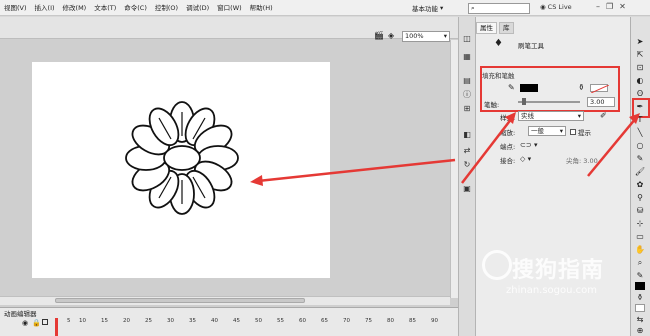 The width and height of the screenshot is (650, 336). I want to click on arrow-to-panel, so click(487, 150).